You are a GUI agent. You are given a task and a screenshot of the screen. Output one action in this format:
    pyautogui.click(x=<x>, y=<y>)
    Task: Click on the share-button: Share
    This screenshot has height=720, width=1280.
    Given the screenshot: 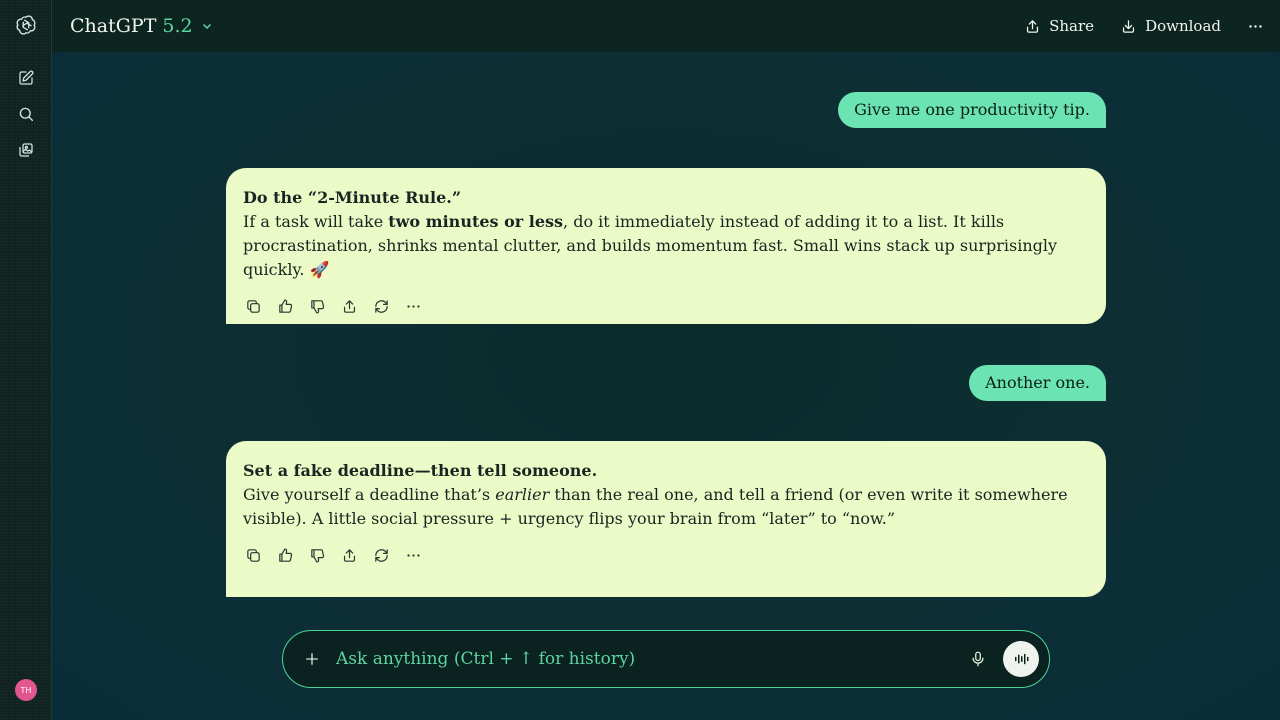 What is the action you would take?
    pyautogui.click(x=1059, y=26)
    